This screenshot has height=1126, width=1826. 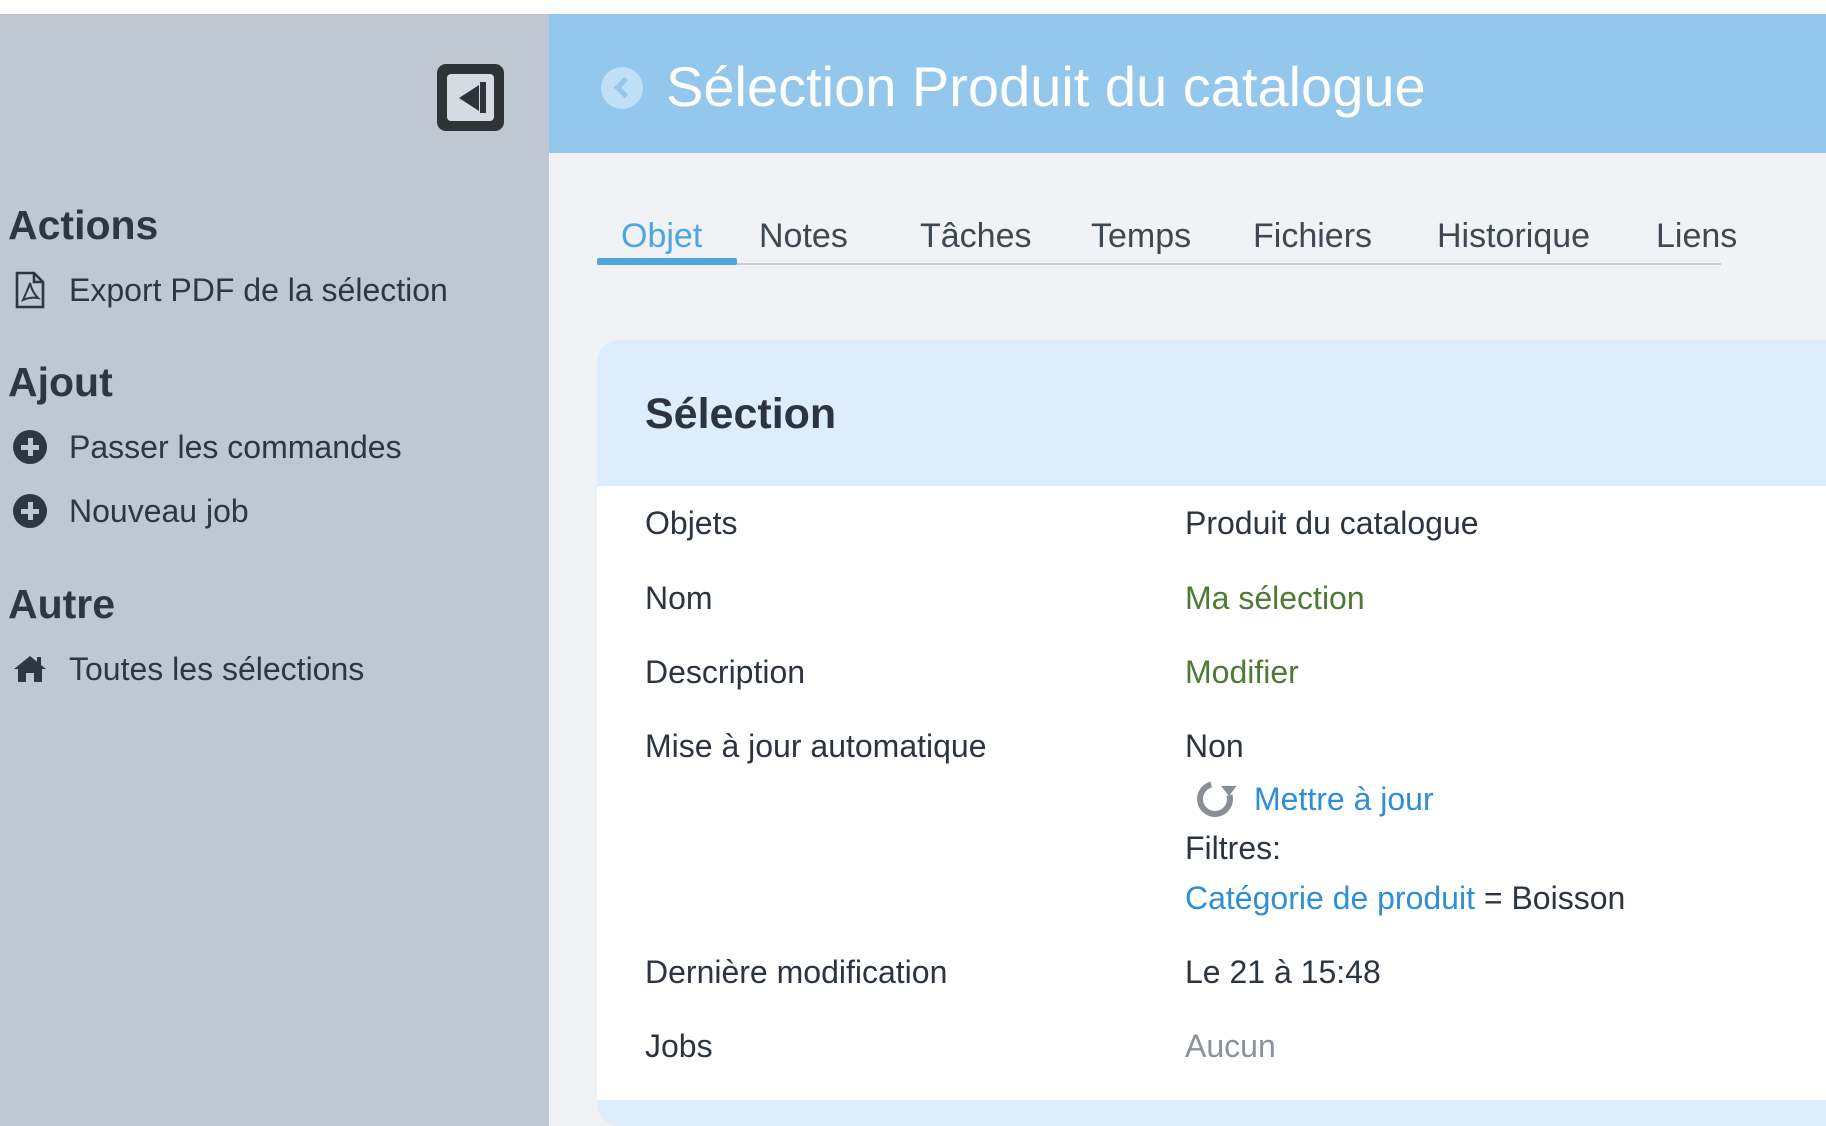 What do you see at coordinates (796, 972) in the screenshot?
I see `label-derniere-modification: Dernière modification` at bounding box center [796, 972].